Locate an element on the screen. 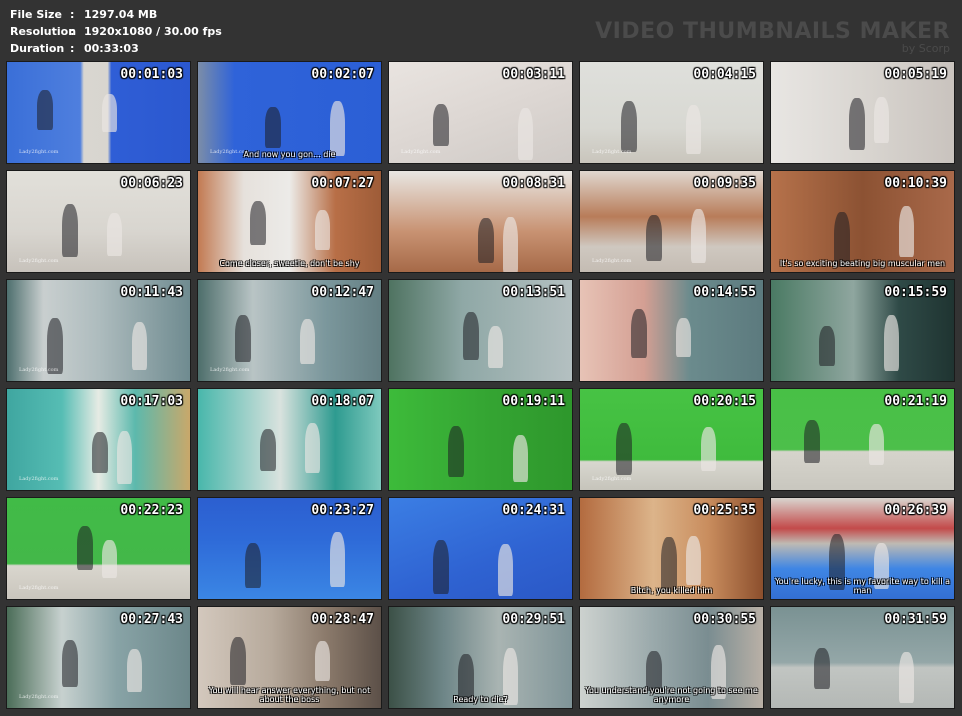 This screenshot has width=962, height=716. timestamp: 00:14:55 is located at coordinates (724, 292).